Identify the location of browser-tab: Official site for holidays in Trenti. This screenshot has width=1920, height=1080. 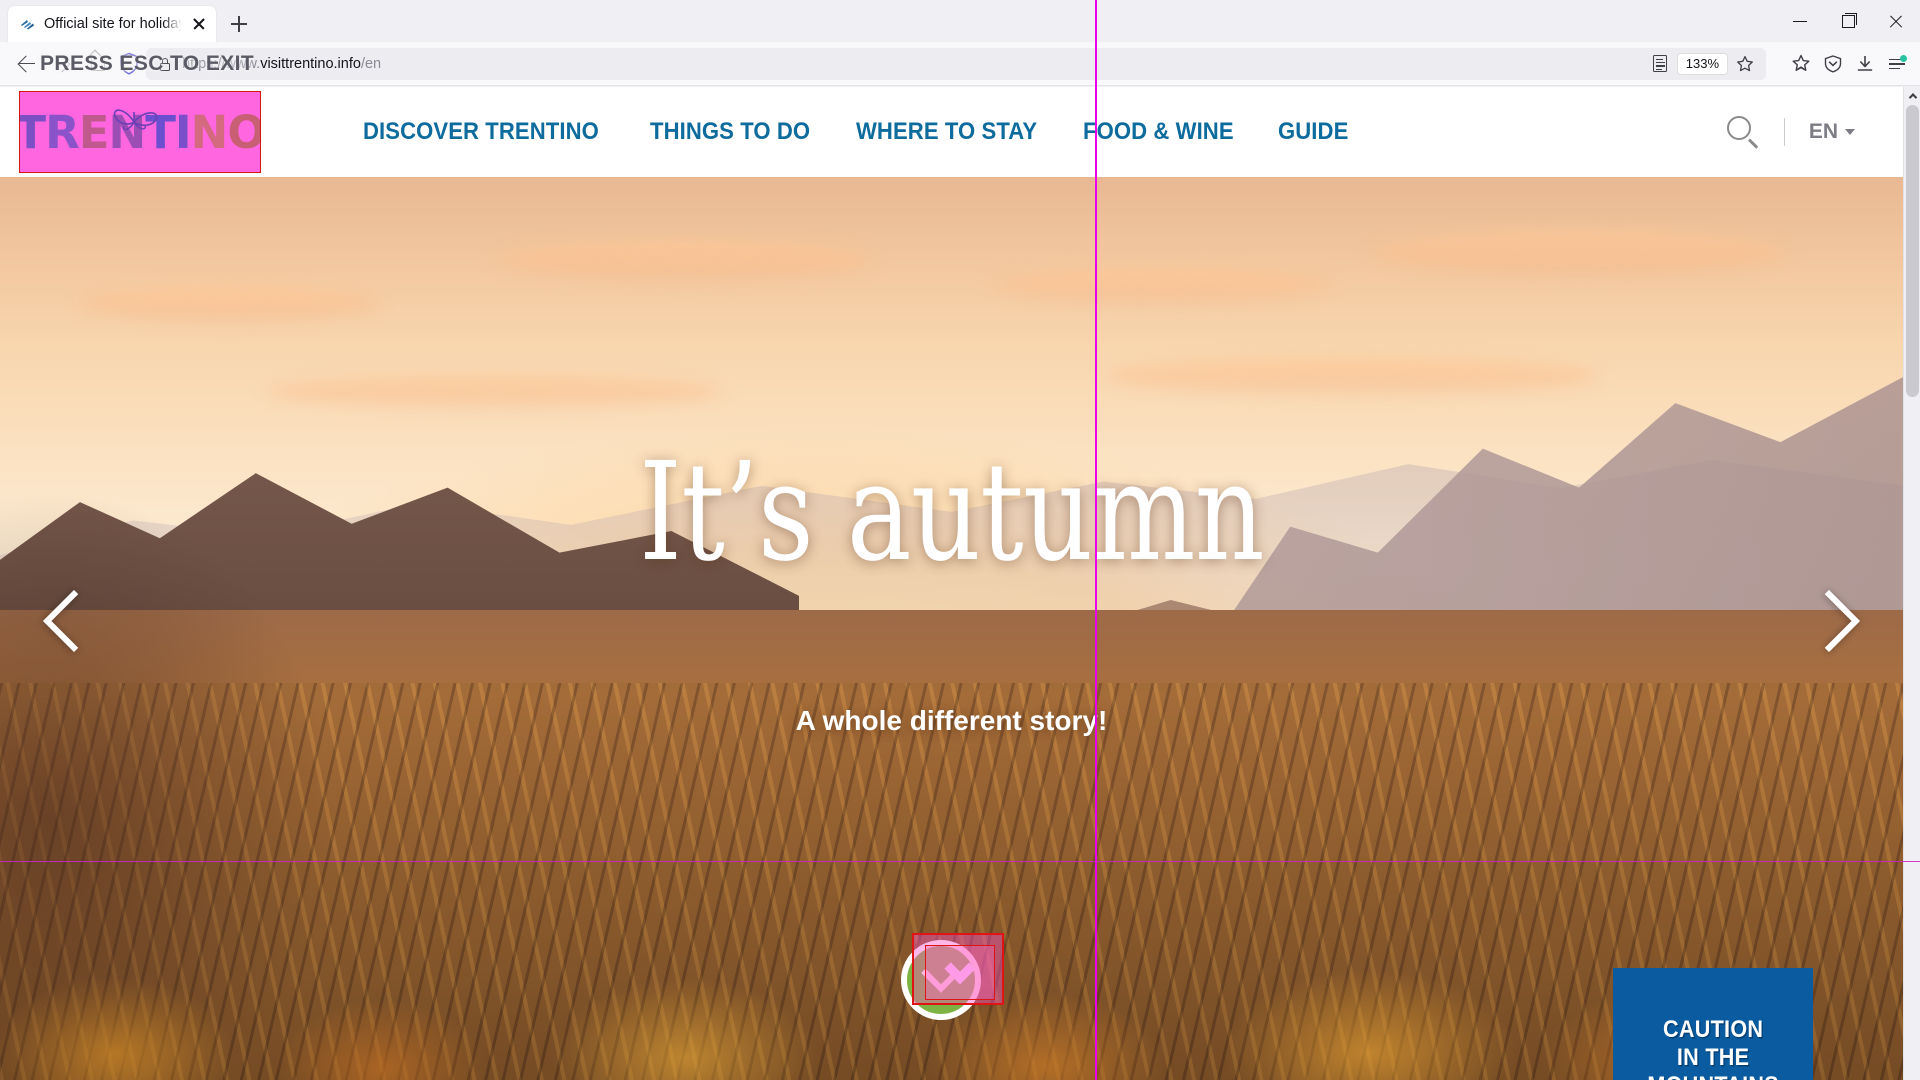
(112, 24).